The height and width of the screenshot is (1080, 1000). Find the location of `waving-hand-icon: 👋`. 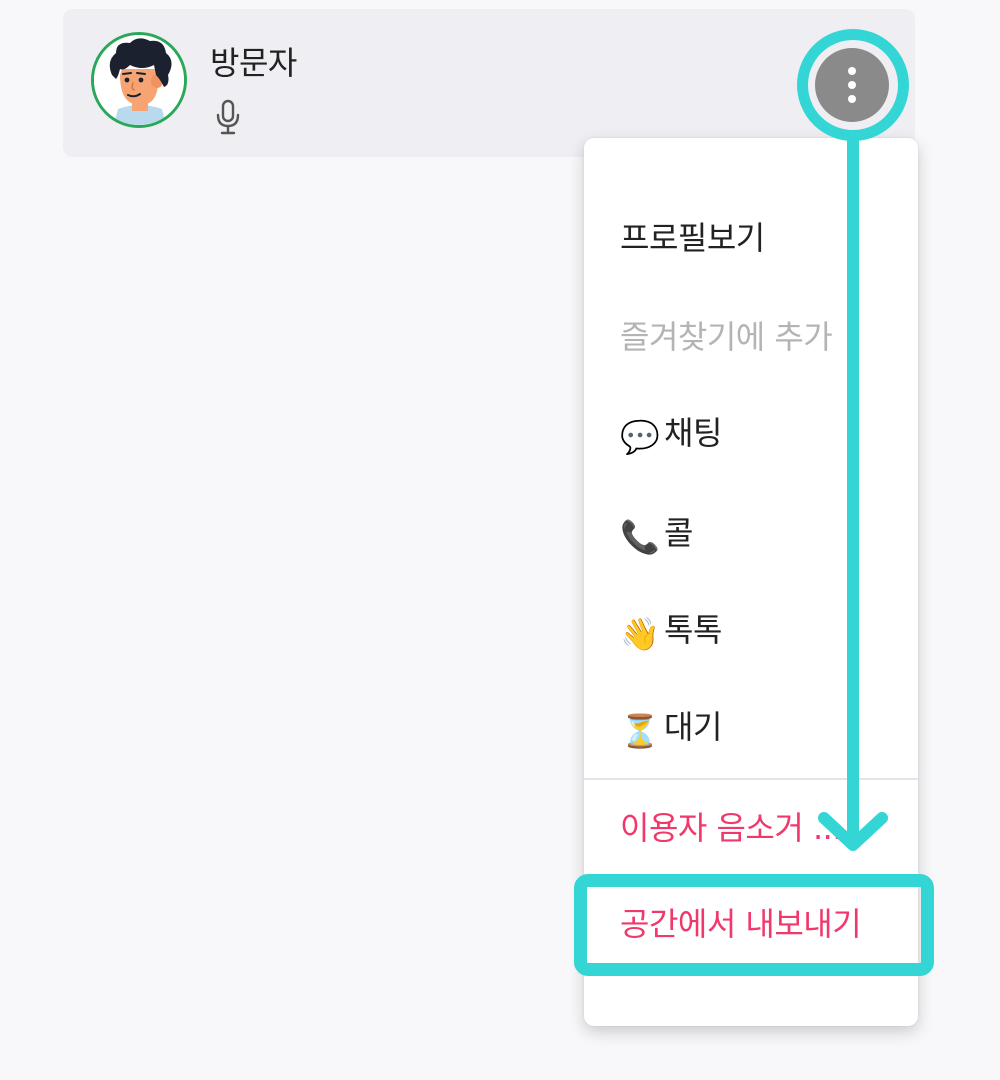

waving-hand-icon: 👋 is located at coordinates (640, 634).